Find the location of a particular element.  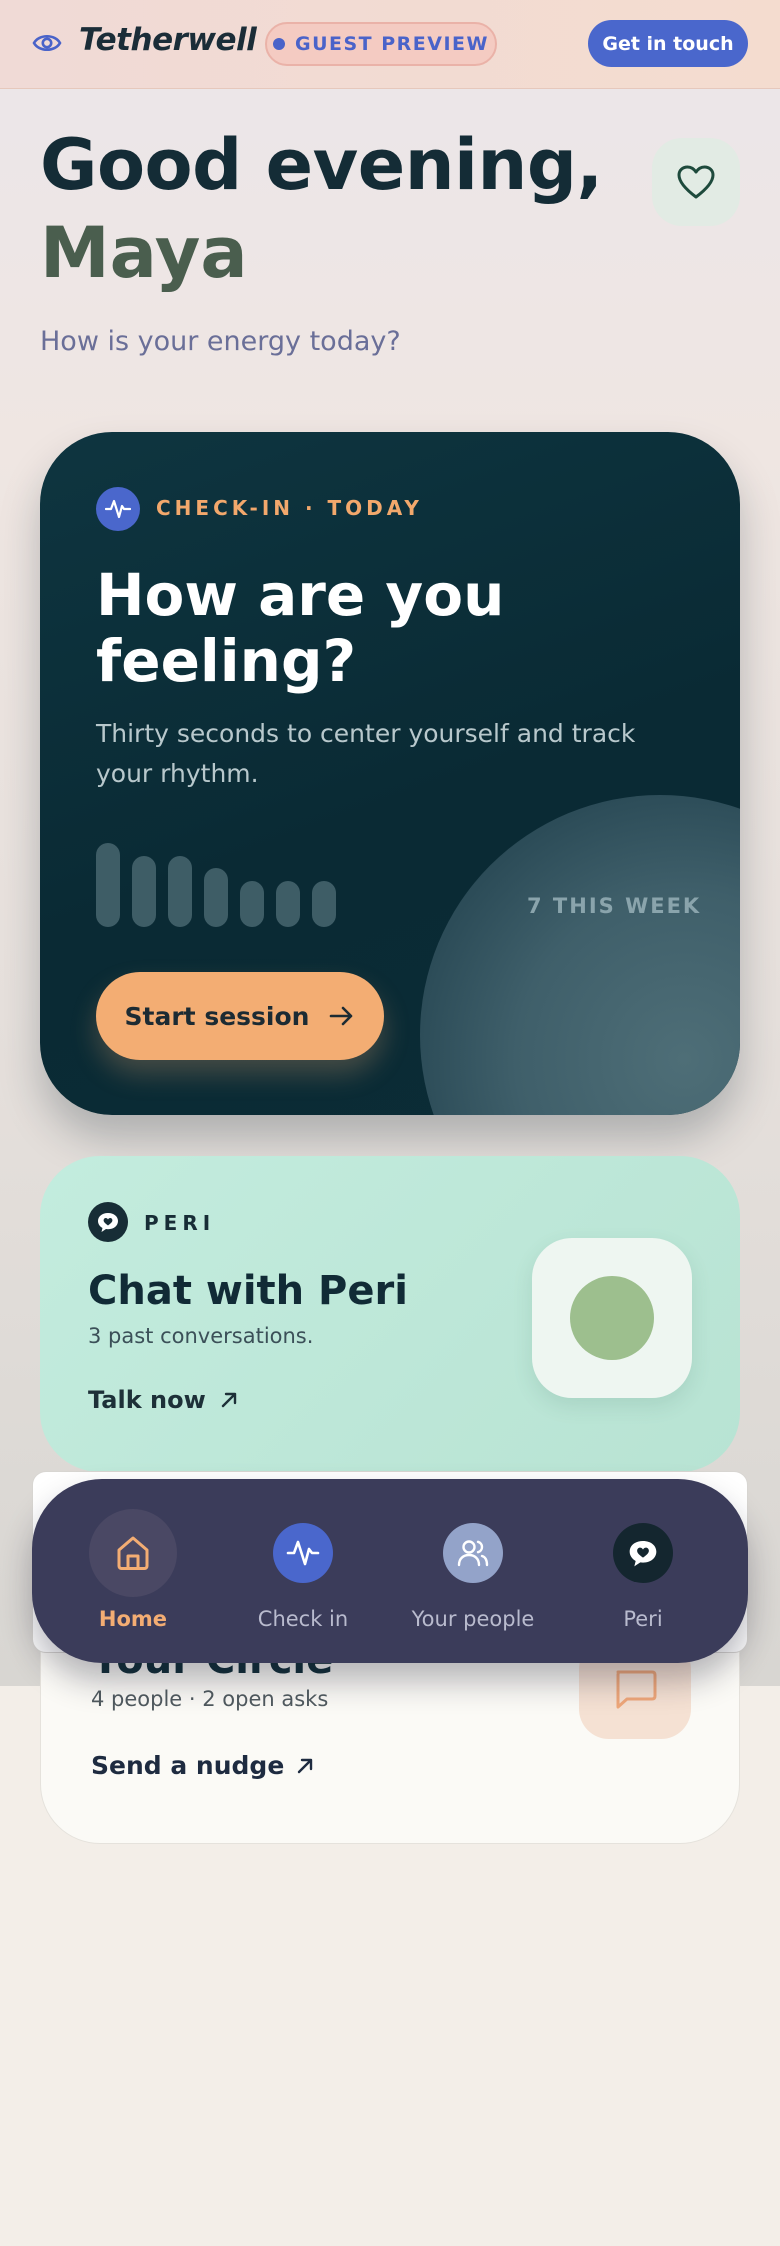

energy-question: How is your energy today? is located at coordinates (220, 341).